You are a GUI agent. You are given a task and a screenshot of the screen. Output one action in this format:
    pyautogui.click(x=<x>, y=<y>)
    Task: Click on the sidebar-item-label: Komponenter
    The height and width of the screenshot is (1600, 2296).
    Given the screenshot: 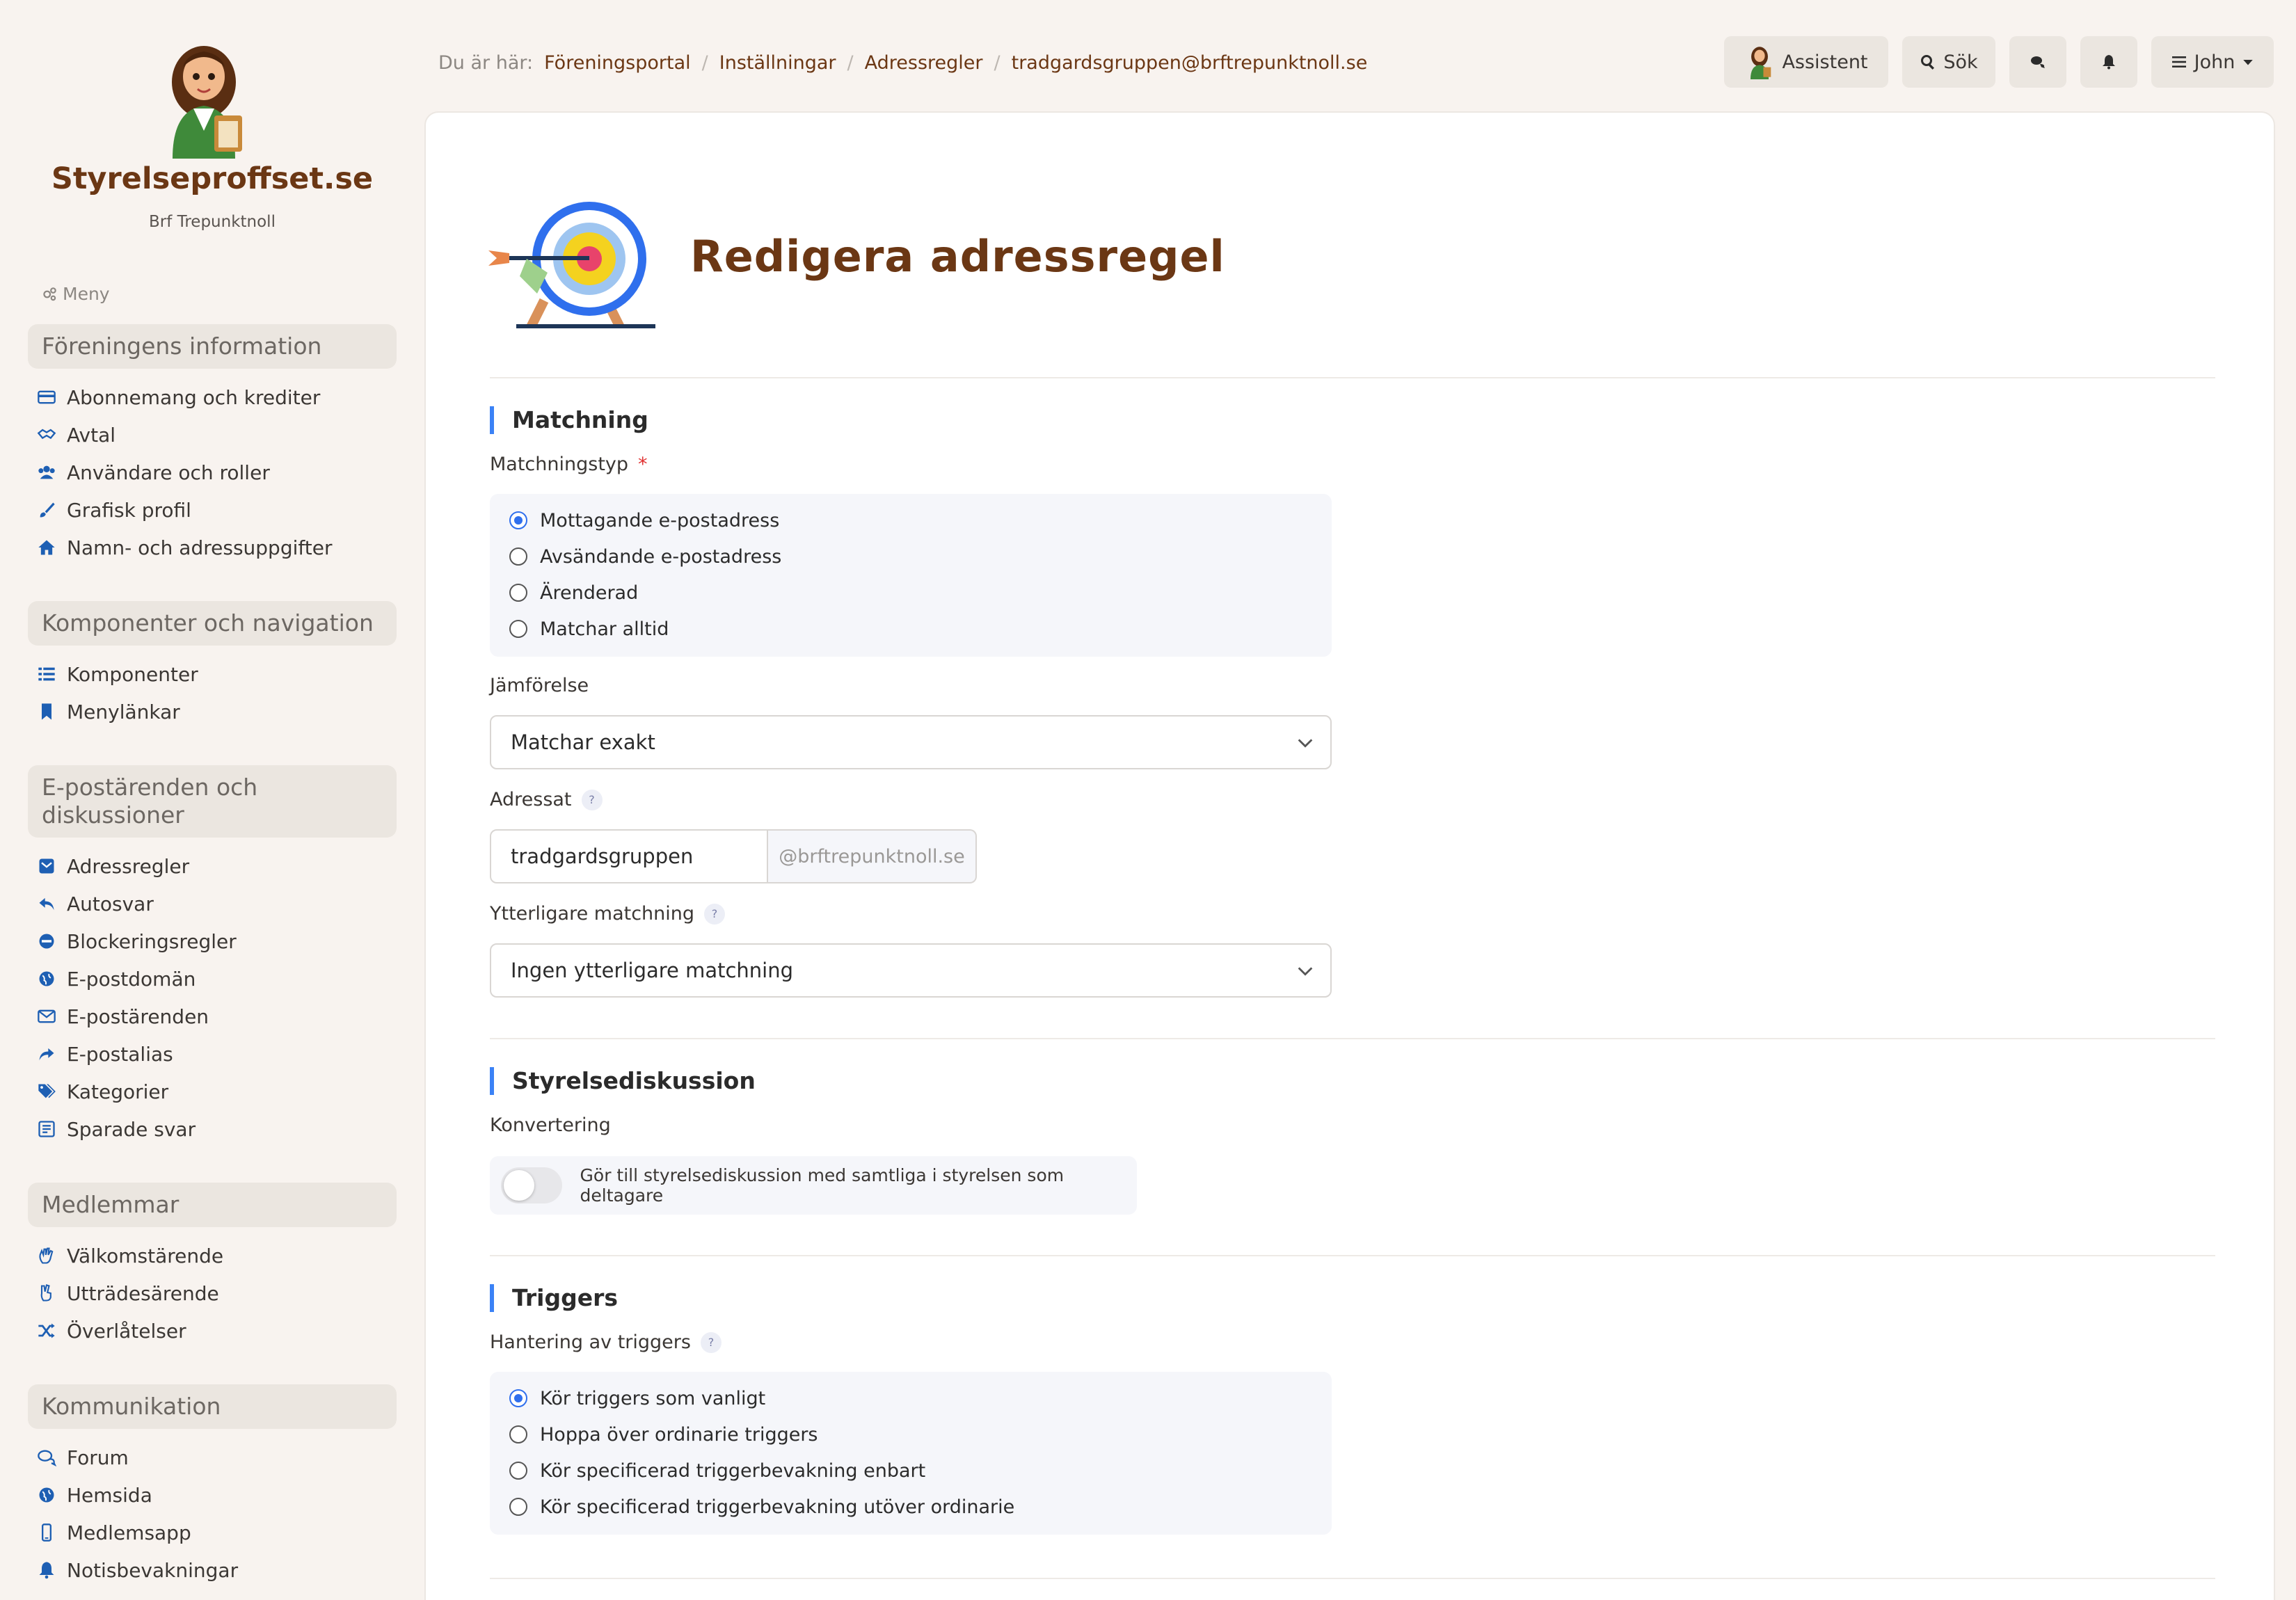 What is the action you would take?
    pyautogui.click(x=132, y=674)
    